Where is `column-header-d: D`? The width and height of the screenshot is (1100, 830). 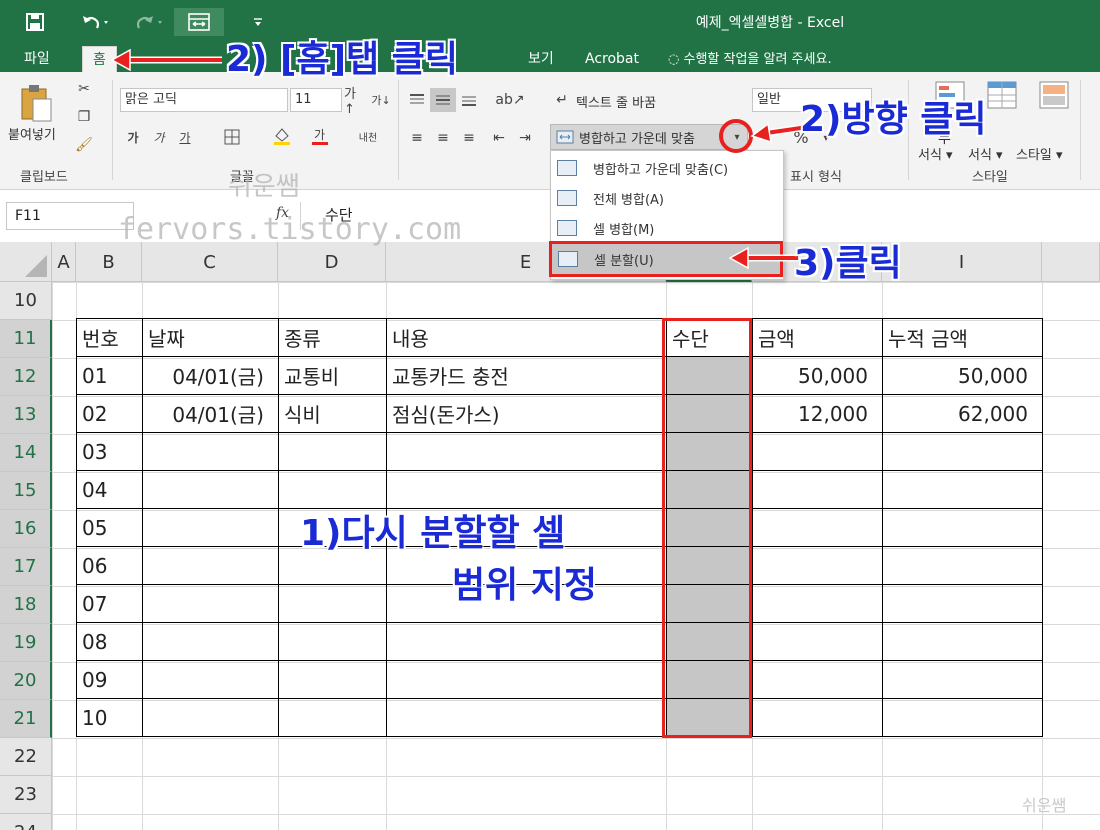
column-header-d: D is located at coordinates (332, 262).